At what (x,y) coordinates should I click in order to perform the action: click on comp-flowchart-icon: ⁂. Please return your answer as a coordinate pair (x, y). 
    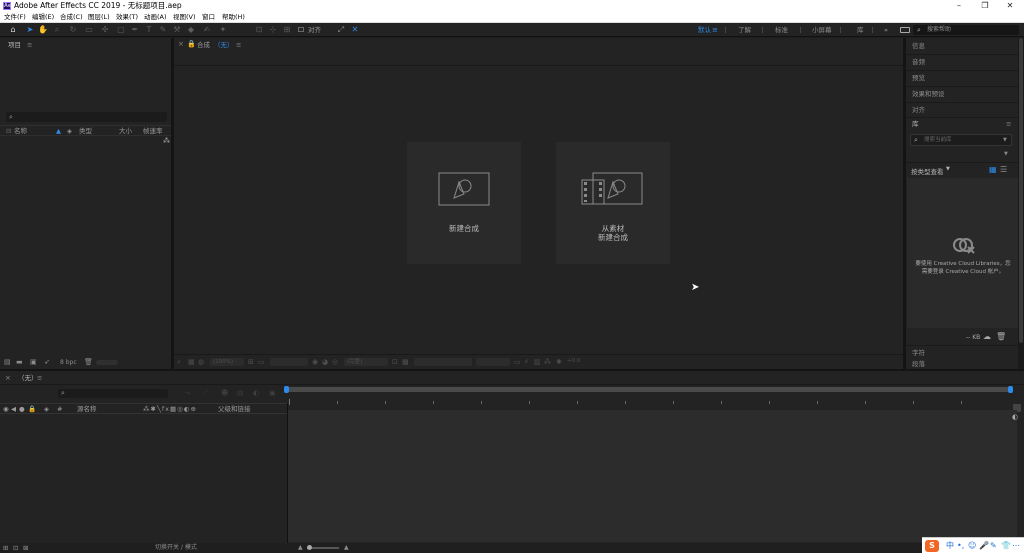
    Looking at the image, I should click on (547, 362).